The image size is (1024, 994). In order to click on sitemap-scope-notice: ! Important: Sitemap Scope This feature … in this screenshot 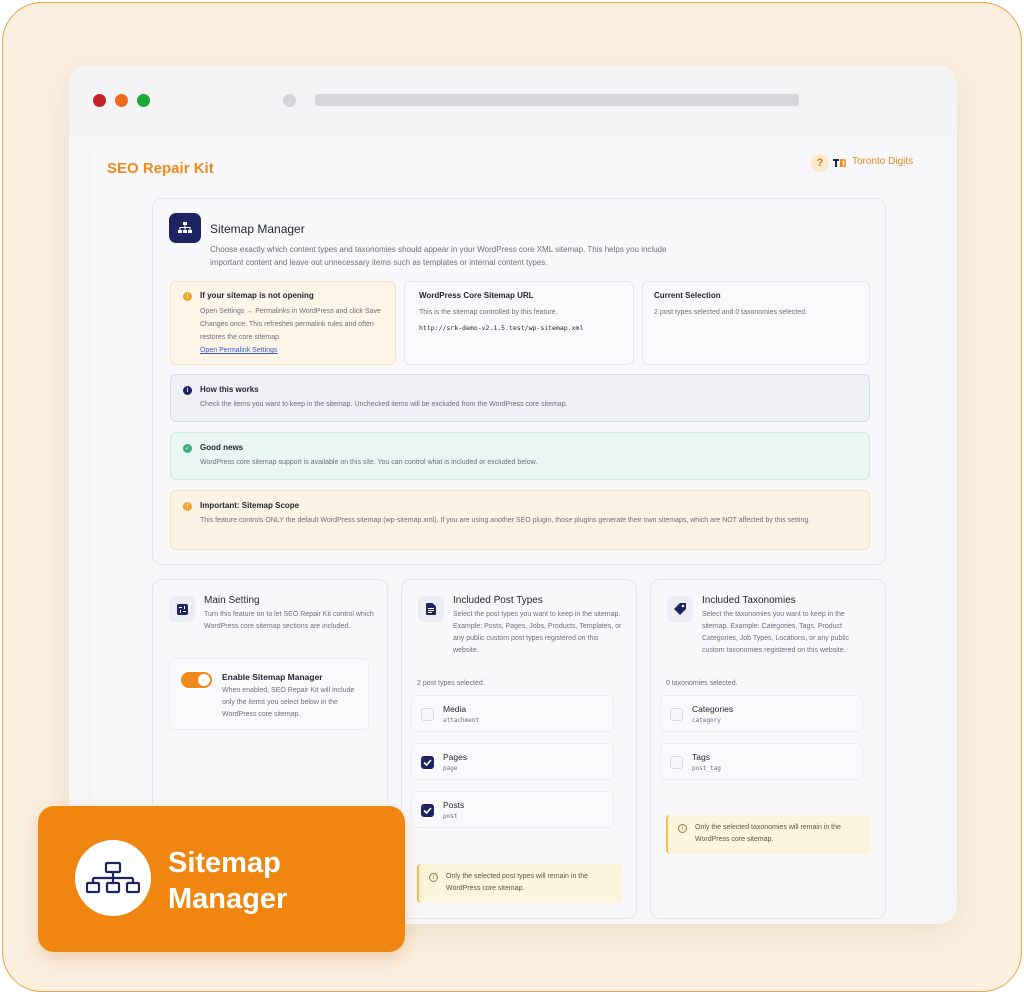, I will do `click(520, 520)`.